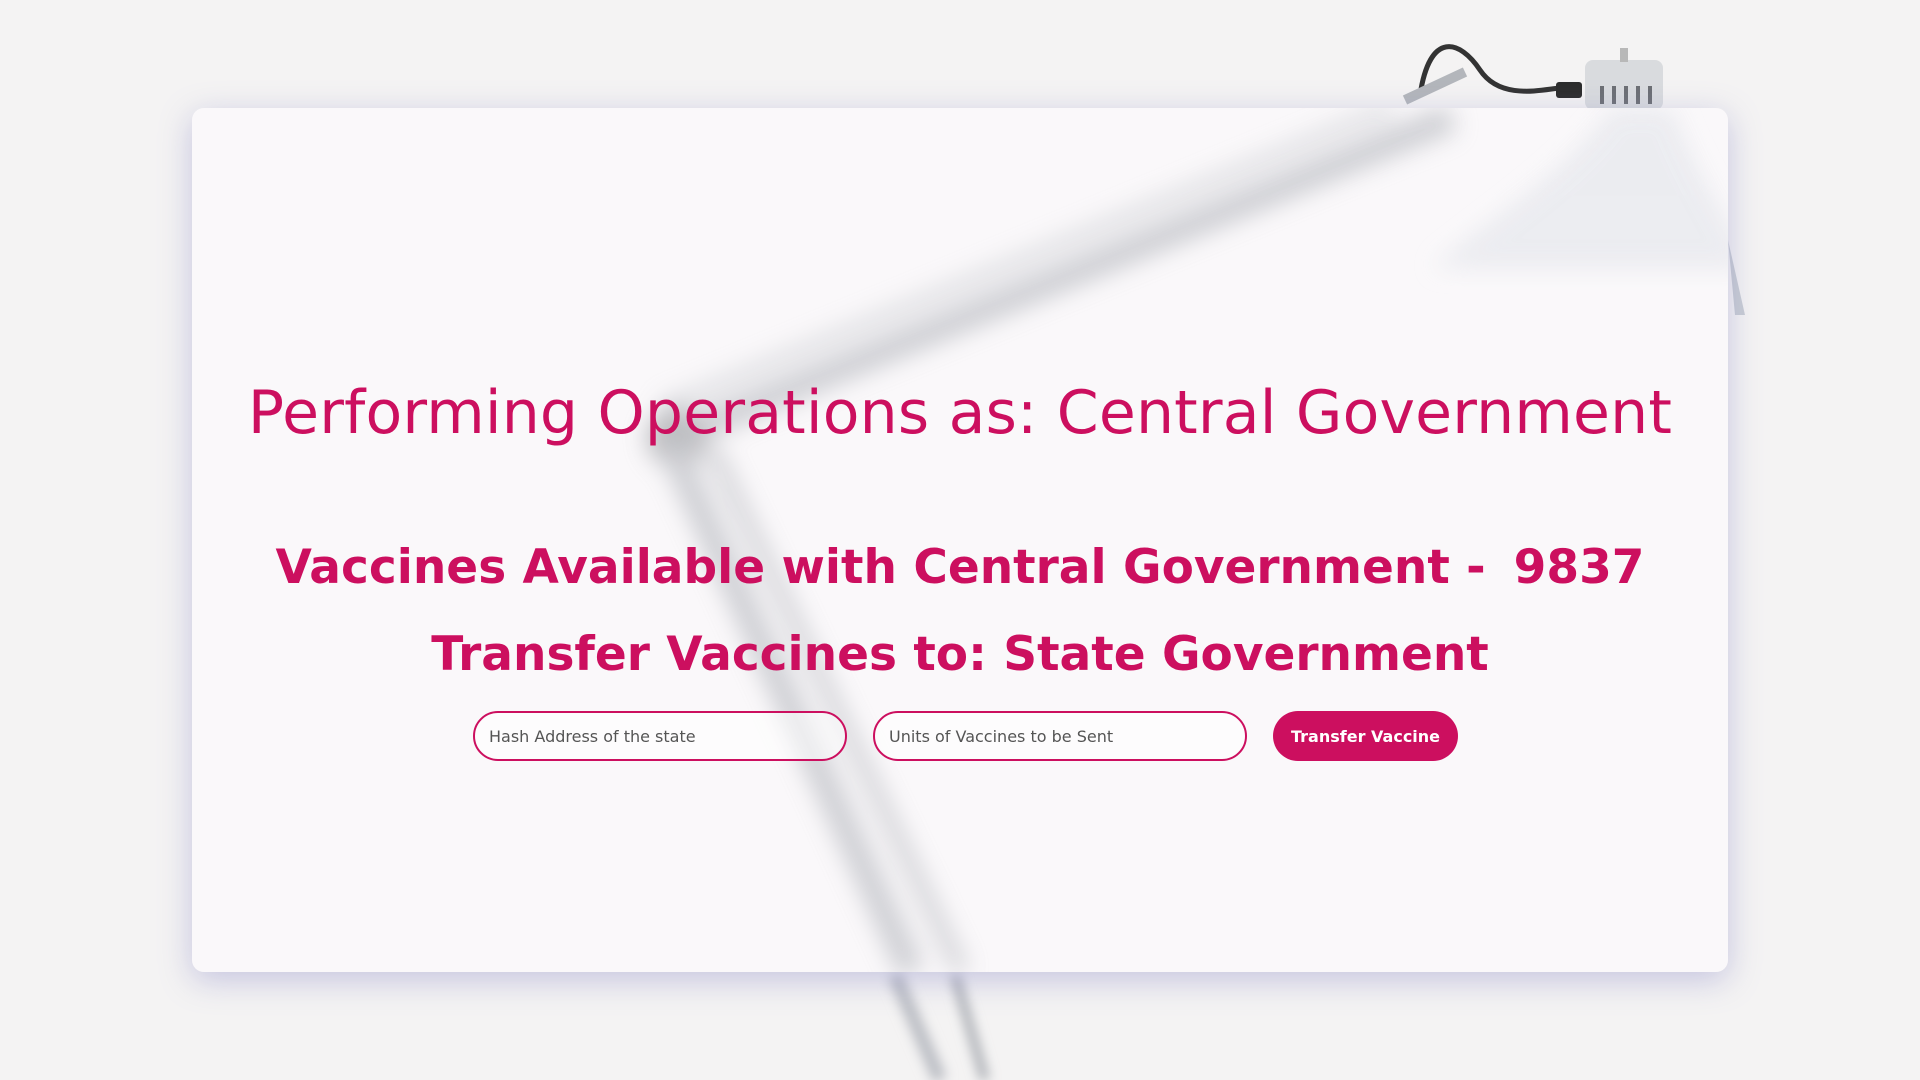 The height and width of the screenshot is (1080, 1920). What do you see at coordinates (1366, 736) in the screenshot?
I see `transfer-vaccine-button: Transfer Vaccine` at bounding box center [1366, 736].